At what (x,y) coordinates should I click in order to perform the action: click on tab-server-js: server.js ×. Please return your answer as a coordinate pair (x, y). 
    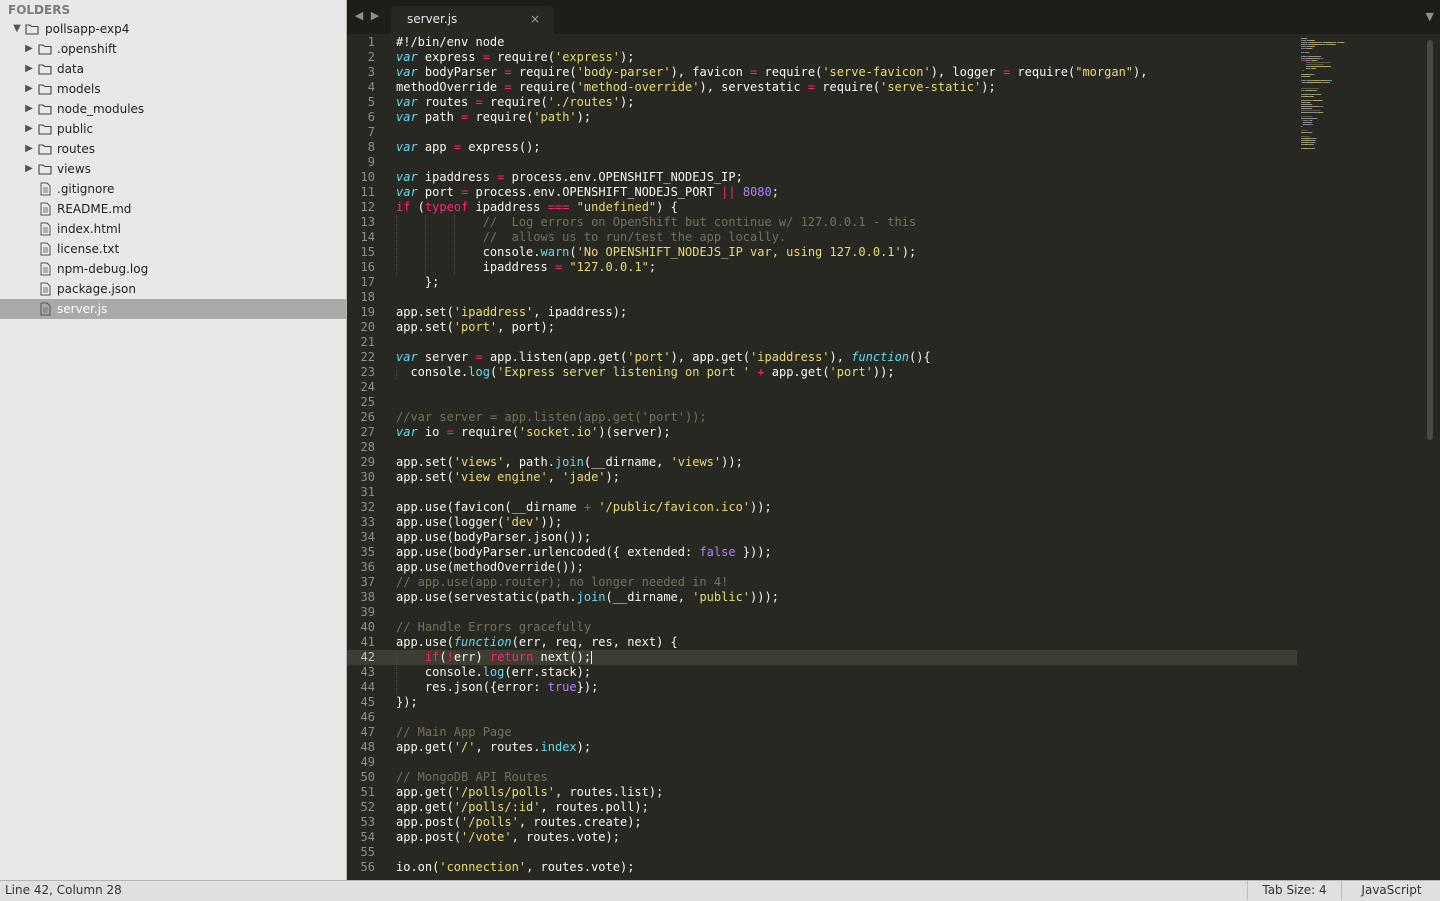
    Looking at the image, I should click on (472, 20).